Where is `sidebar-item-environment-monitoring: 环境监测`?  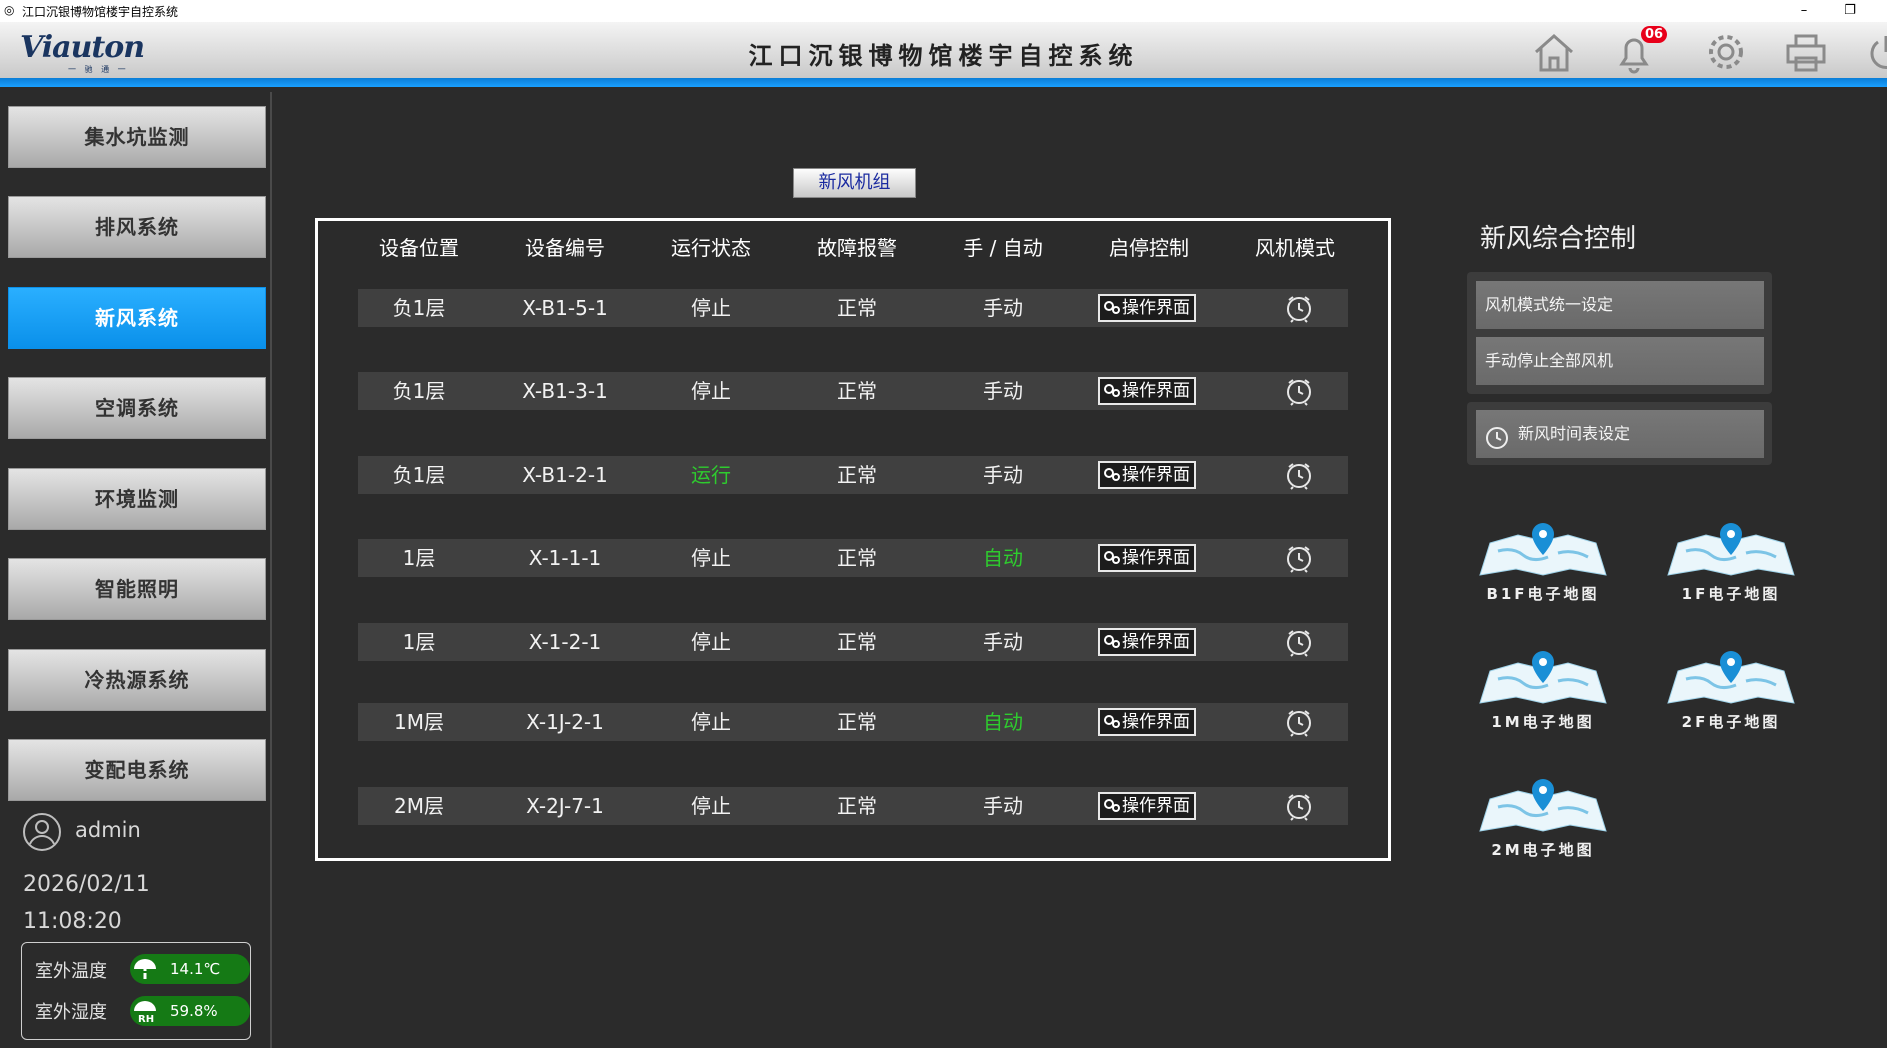
sidebar-item-environment-monitoring: 环境监测 is located at coordinates (137, 499).